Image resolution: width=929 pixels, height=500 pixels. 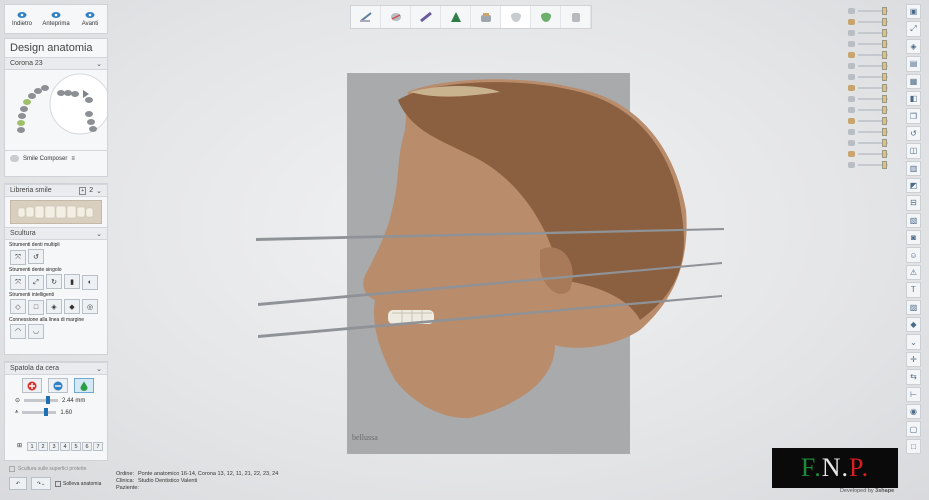 I want to click on library-section-header: Libreria smile +2 ⌄, so click(x=56, y=190).